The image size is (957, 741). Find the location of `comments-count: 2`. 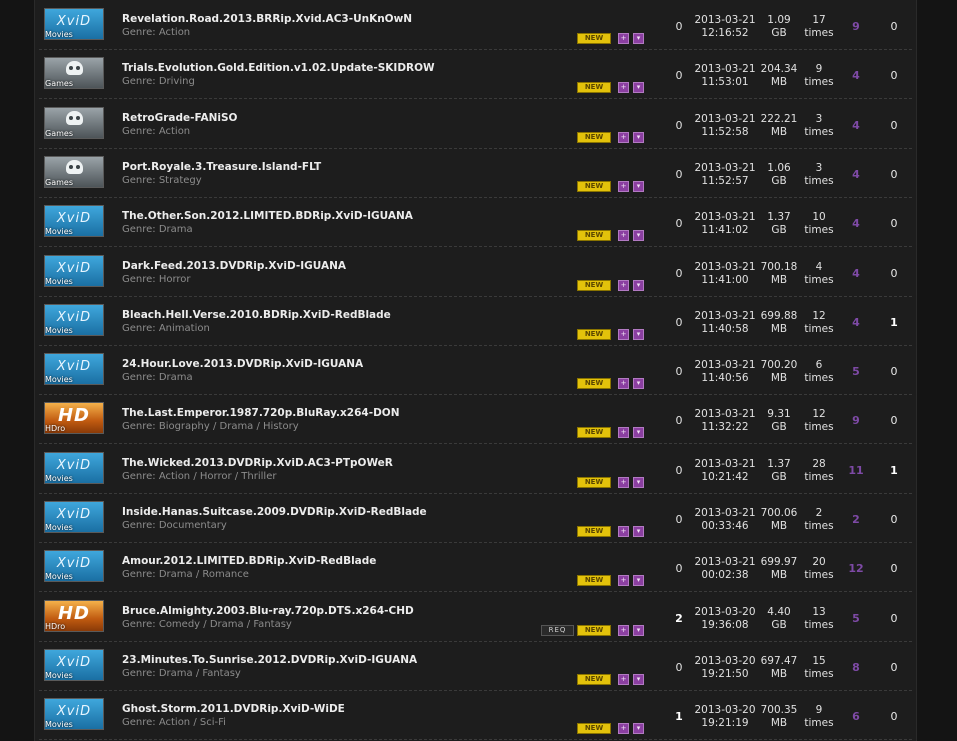

comments-count: 2 is located at coordinates (679, 618).